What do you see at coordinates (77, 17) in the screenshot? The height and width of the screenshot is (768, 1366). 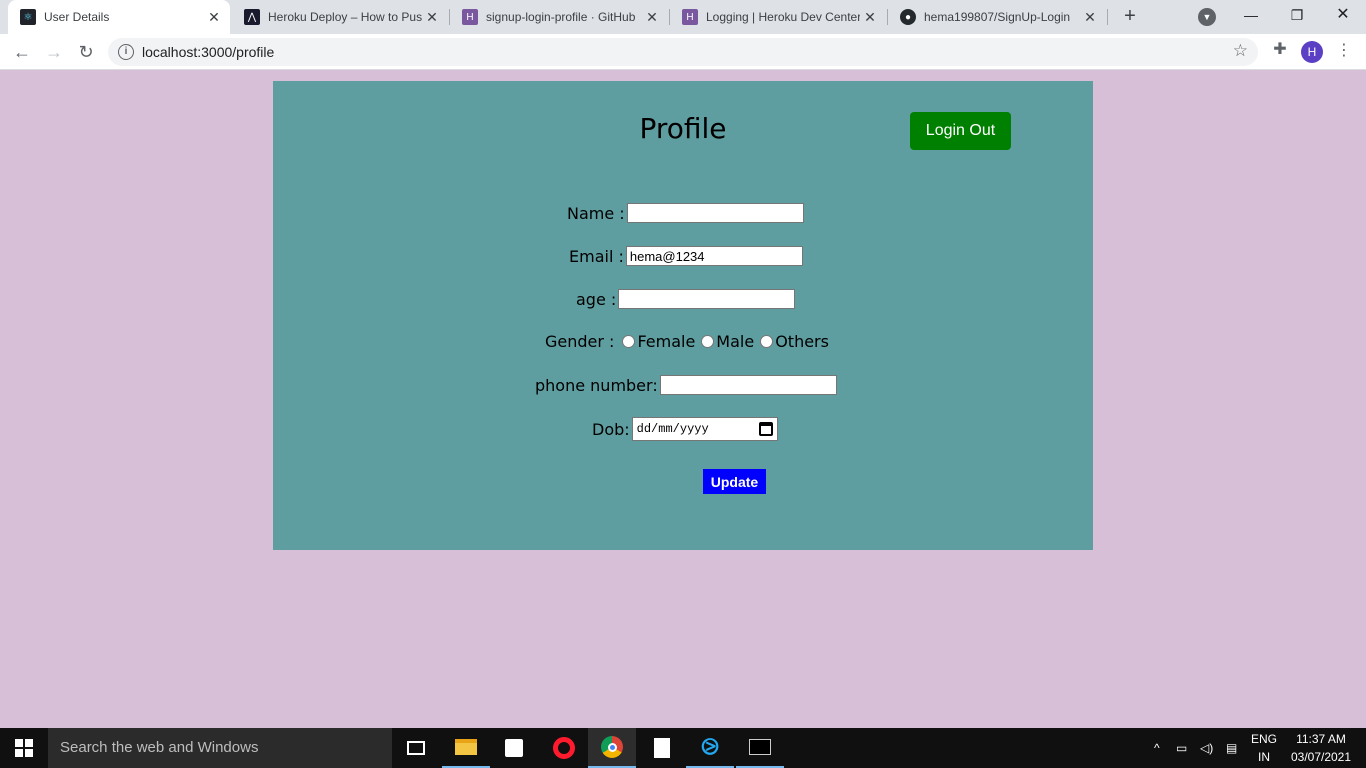 I see `tab-title: User Details` at bounding box center [77, 17].